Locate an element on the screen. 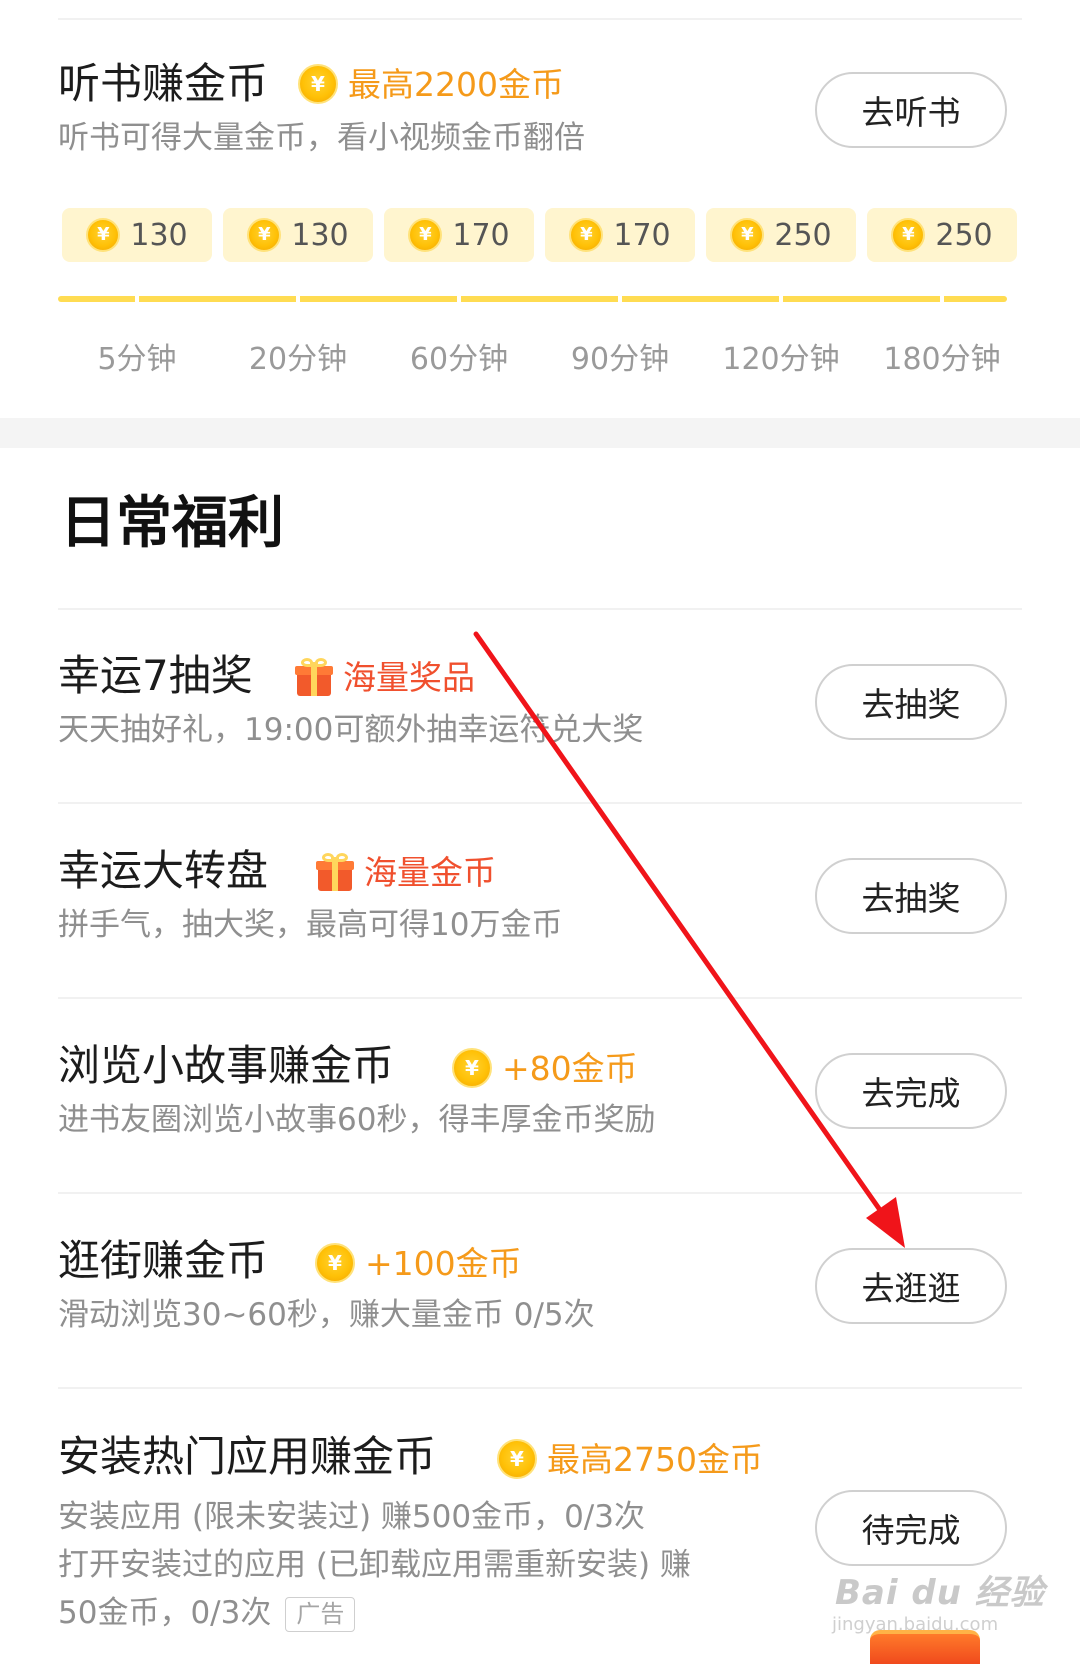 The height and width of the screenshot is (1664, 1080). annotation-arrow-icon is located at coordinates (689, 939).